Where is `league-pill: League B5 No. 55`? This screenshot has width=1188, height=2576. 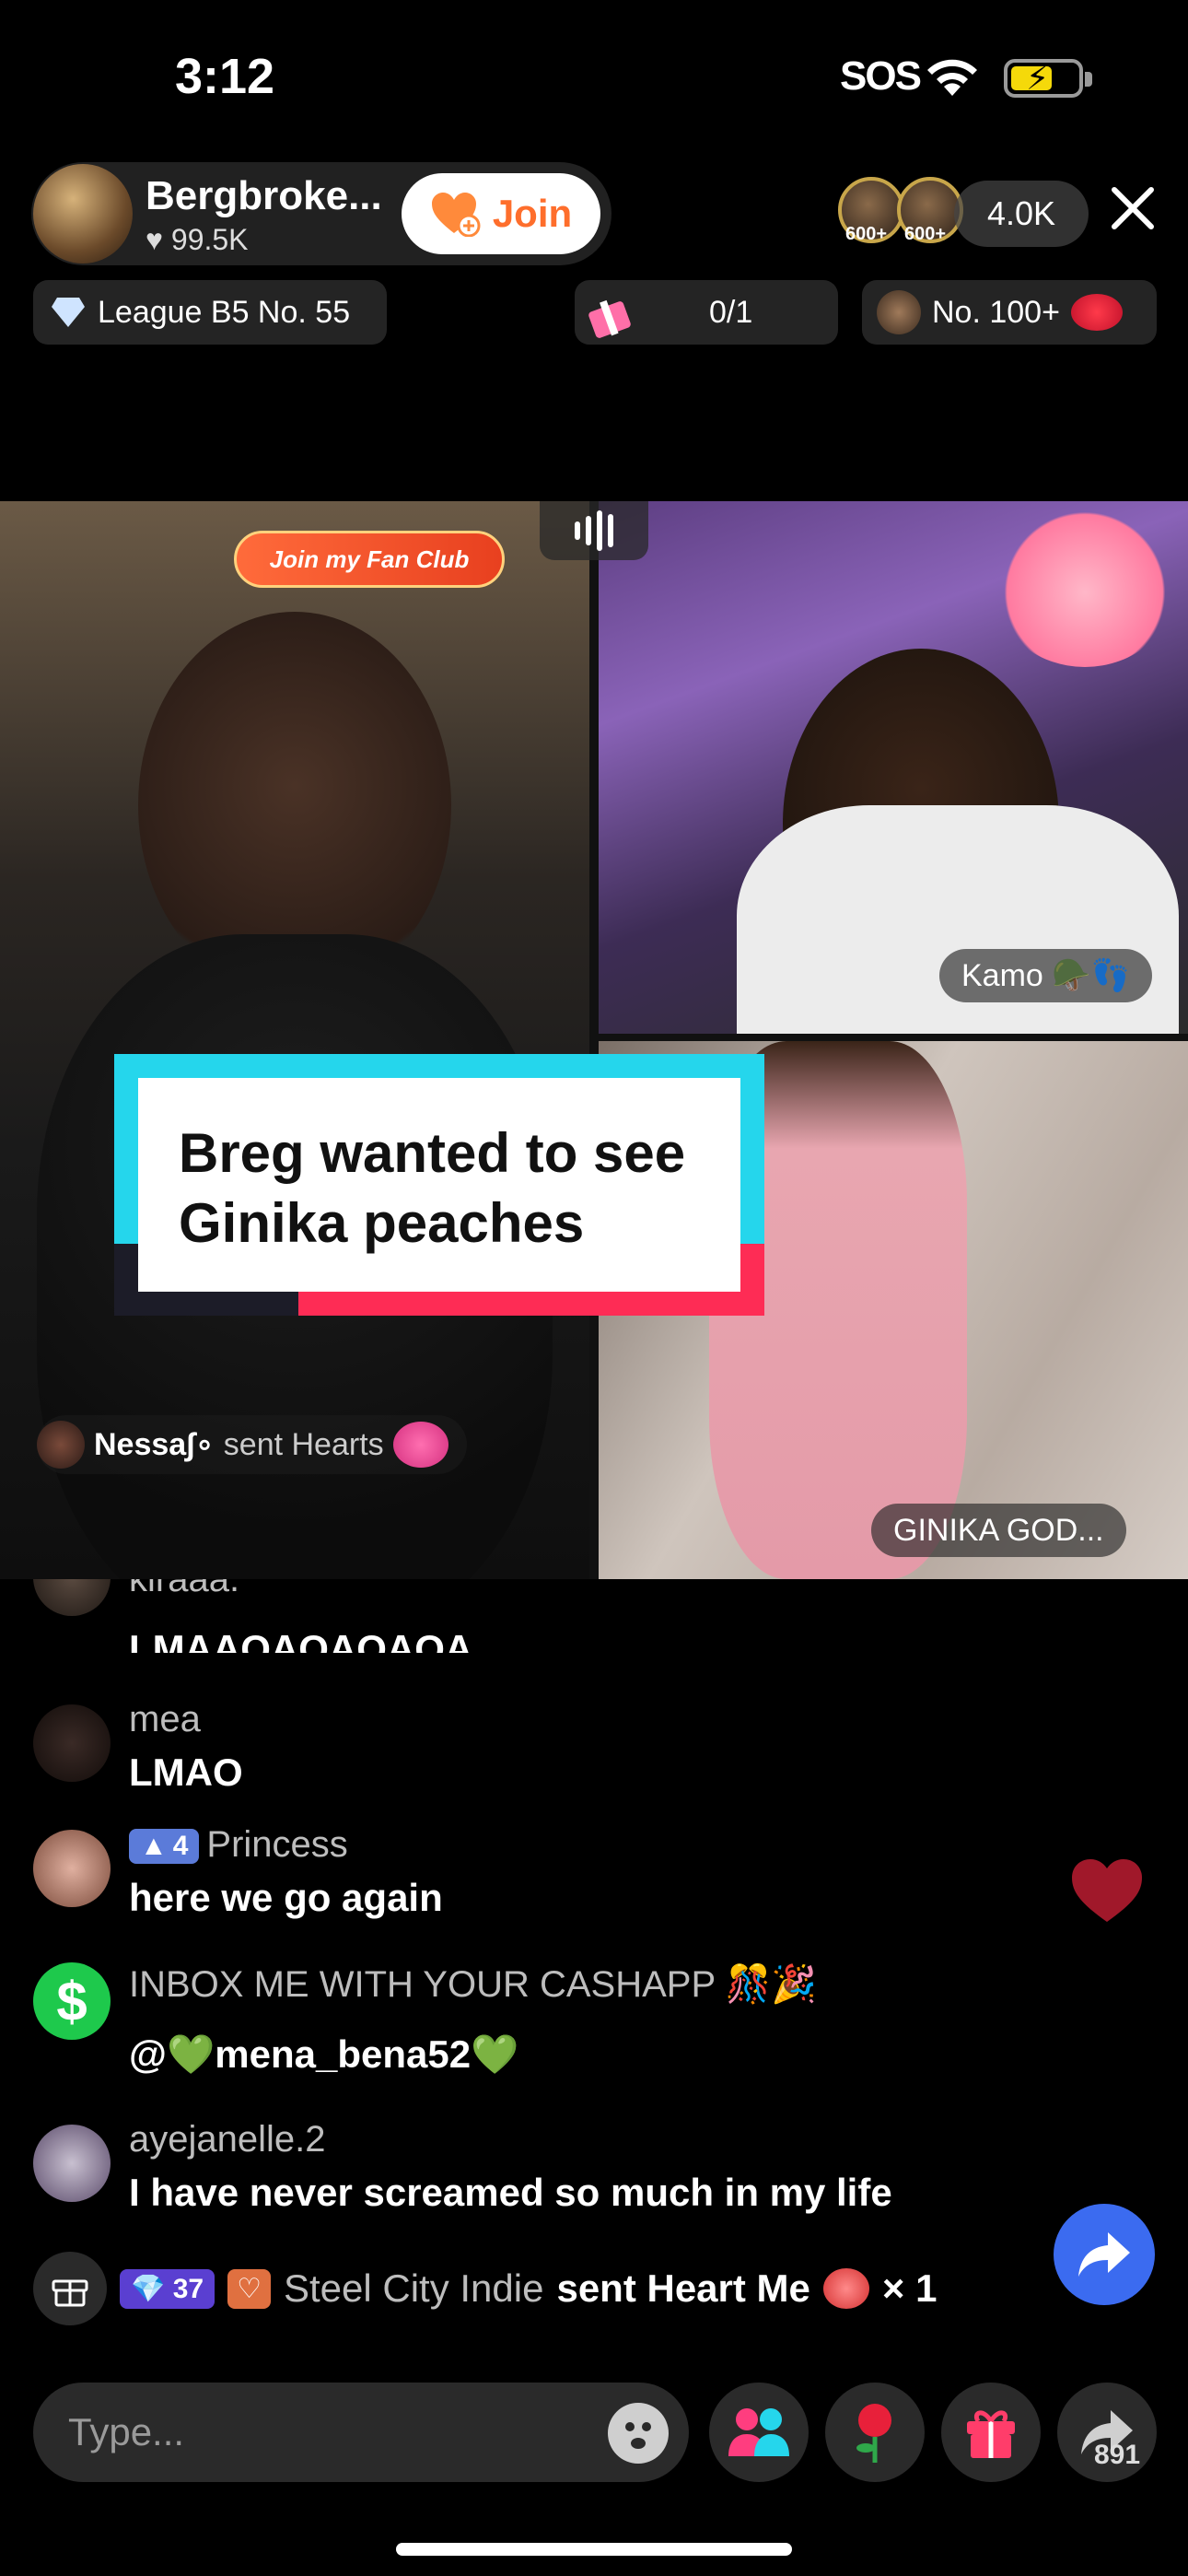
league-pill: League B5 No. 55 is located at coordinates (210, 312).